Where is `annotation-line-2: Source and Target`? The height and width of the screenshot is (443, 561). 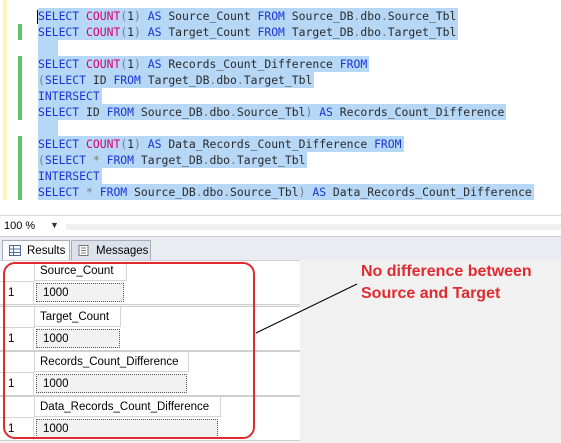
annotation-line-2: Source and Target is located at coordinates (431, 293).